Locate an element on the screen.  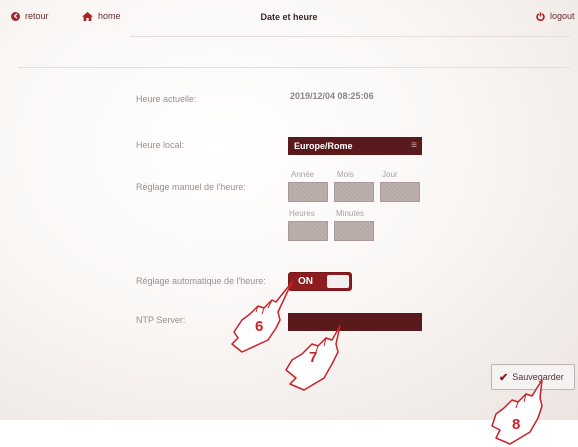
hours-field is located at coordinates (308, 231).